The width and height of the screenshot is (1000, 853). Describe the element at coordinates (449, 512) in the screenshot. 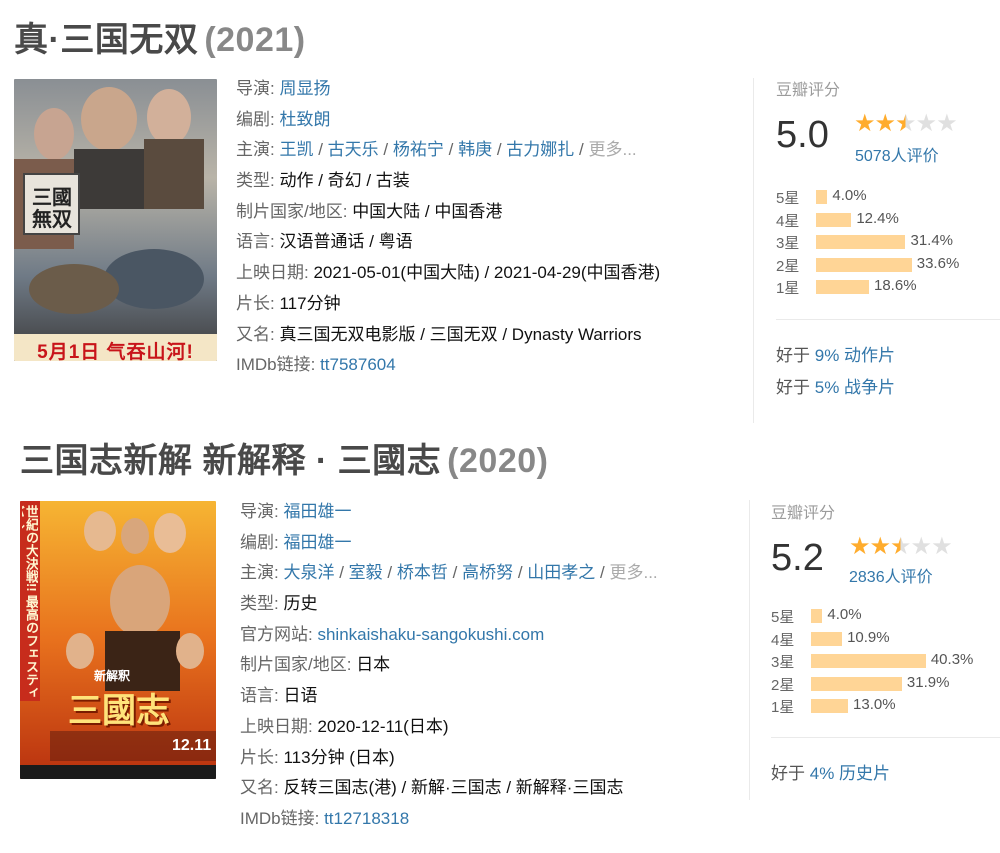

I see `info-director: 导演: 福田雄一` at that location.